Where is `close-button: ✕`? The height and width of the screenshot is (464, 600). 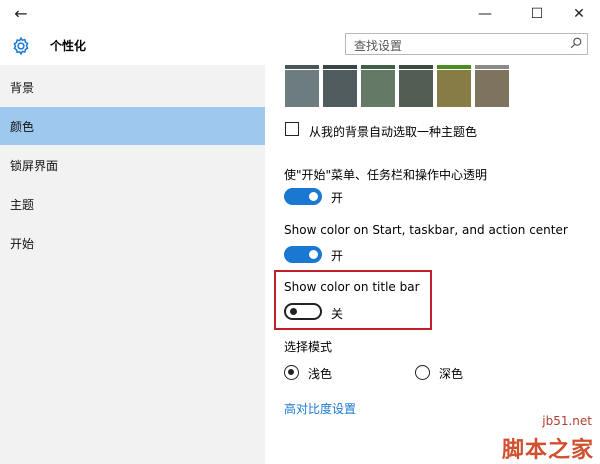
close-button: ✕ is located at coordinates (578, 14).